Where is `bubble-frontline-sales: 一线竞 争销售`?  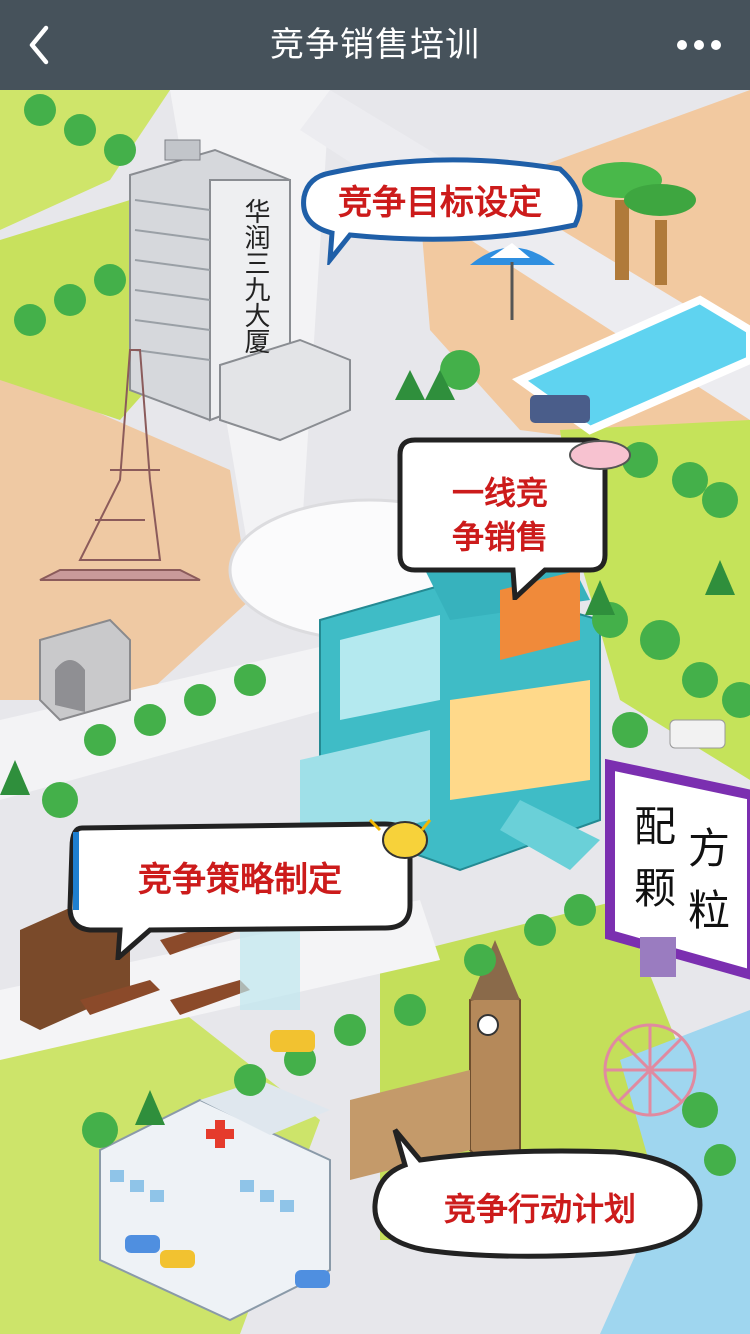
bubble-frontline-sales: 一线竞 争销售 is located at coordinates (515, 515).